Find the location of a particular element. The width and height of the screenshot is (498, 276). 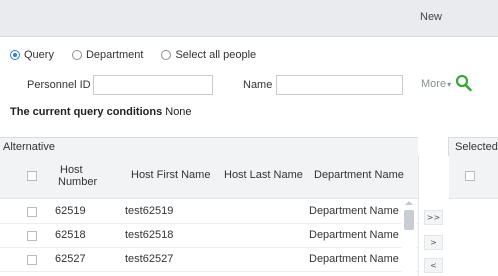

move-all-right-button: >> is located at coordinates (433, 217).